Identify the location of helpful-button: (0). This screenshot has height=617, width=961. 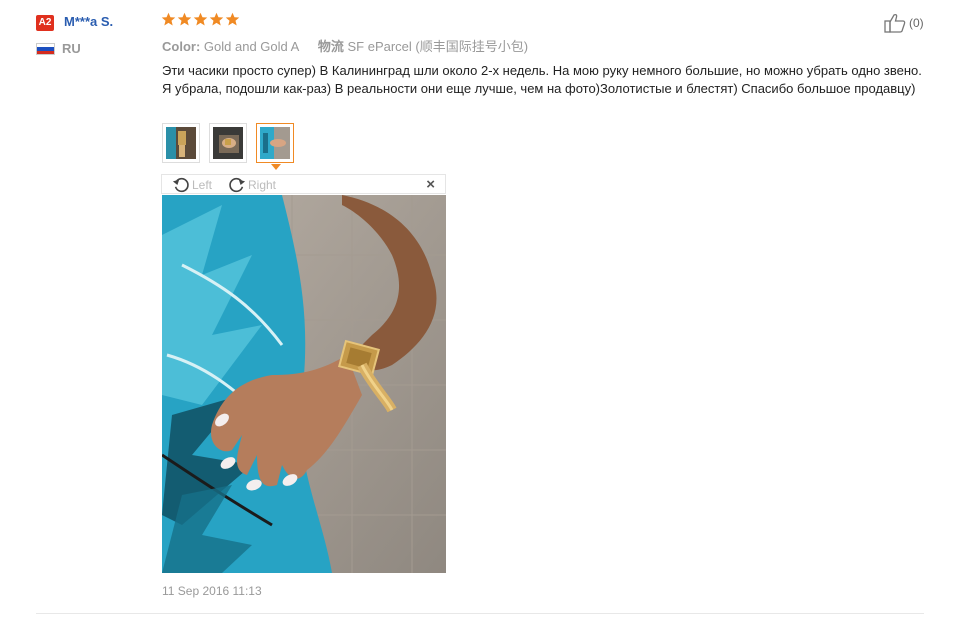
(904, 23).